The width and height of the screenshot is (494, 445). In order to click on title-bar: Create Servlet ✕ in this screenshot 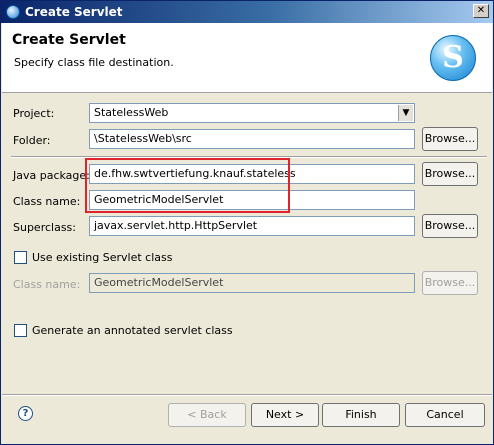, I will do `click(247, 12)`.